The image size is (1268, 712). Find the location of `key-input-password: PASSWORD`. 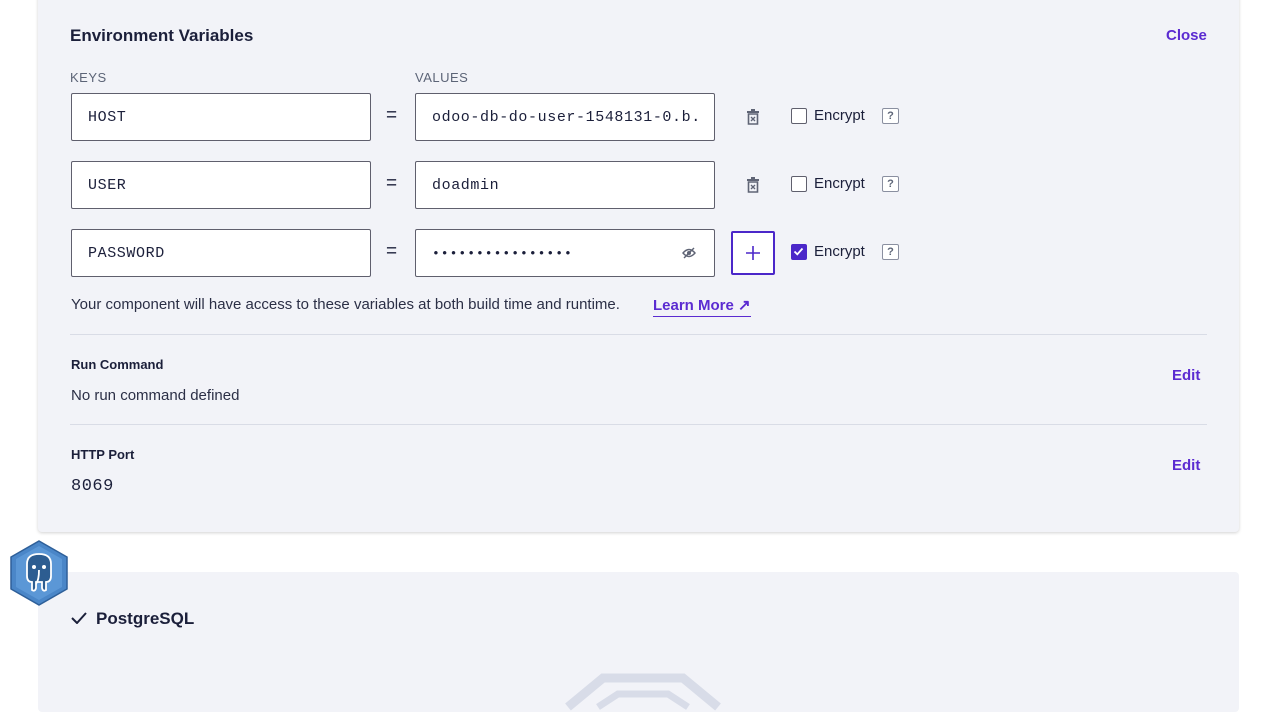

key-input-password: PASSWORD is located at coordinates (221, 253).